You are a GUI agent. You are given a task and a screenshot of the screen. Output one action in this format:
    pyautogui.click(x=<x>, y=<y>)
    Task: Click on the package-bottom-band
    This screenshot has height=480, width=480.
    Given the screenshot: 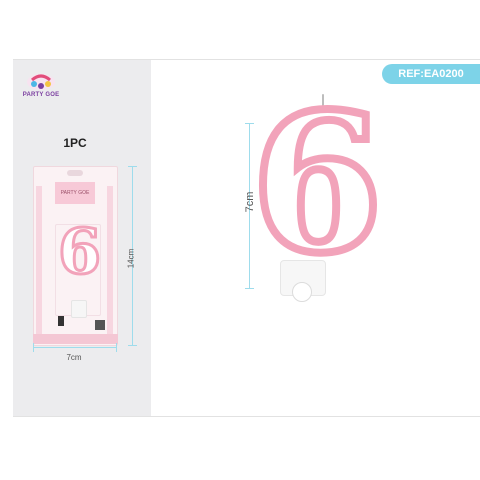 What is the action you would take?
    pyautogui.click(x=75, y=339)
    